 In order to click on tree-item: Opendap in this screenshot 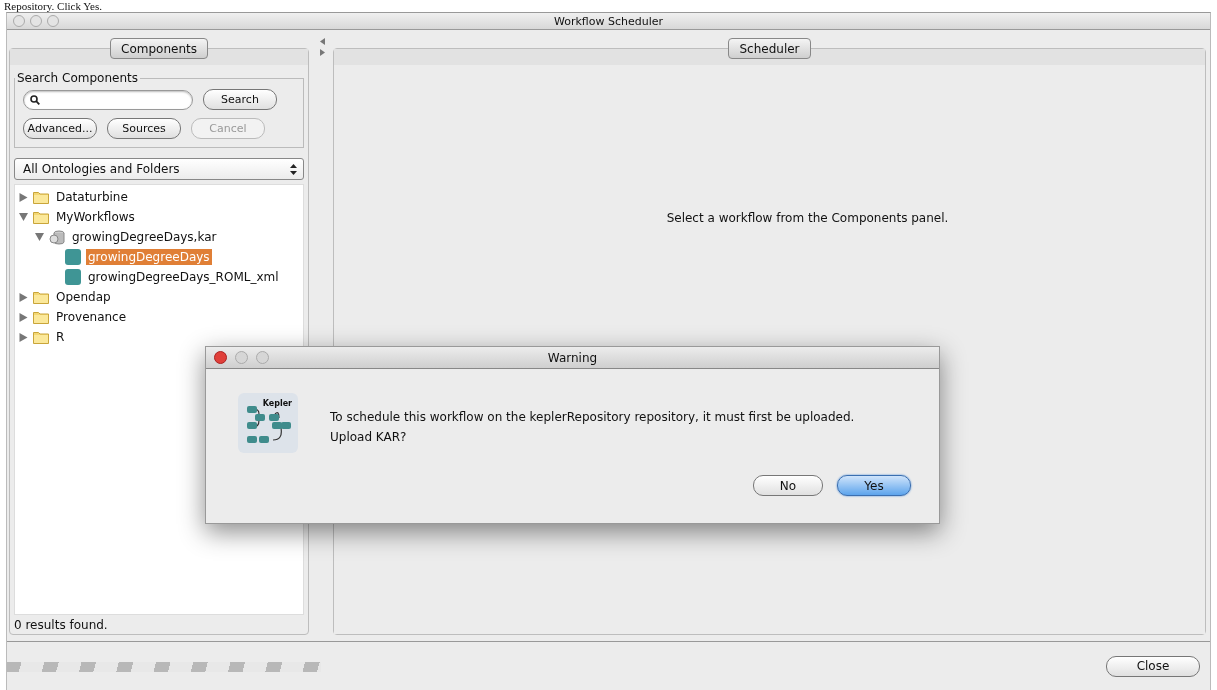, I will do `click(83, 297)`.